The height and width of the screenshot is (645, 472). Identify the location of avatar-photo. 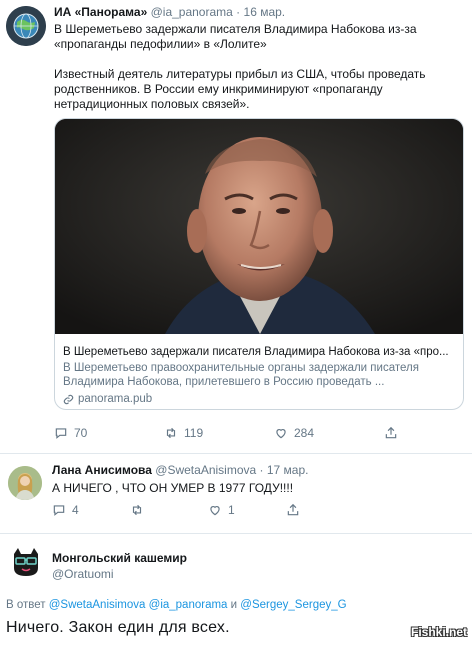
(25, 483).